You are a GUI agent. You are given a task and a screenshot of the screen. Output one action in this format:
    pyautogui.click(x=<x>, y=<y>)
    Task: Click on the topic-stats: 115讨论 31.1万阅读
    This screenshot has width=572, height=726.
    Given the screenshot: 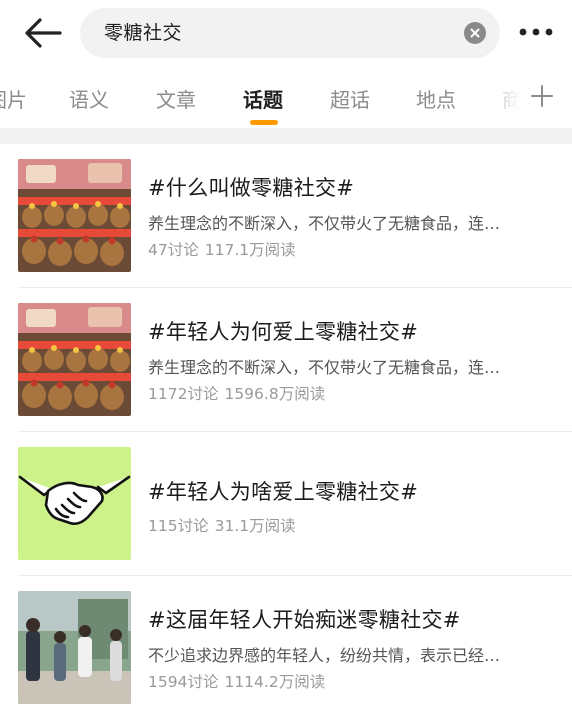 What is the action you would take?
    pyautogui.click(x=225, y=525)
    